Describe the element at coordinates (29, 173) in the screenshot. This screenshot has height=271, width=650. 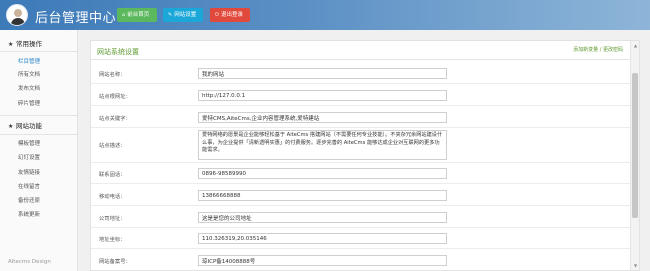
I see `sidebar-item-friend-links: 友情链接` at that location.